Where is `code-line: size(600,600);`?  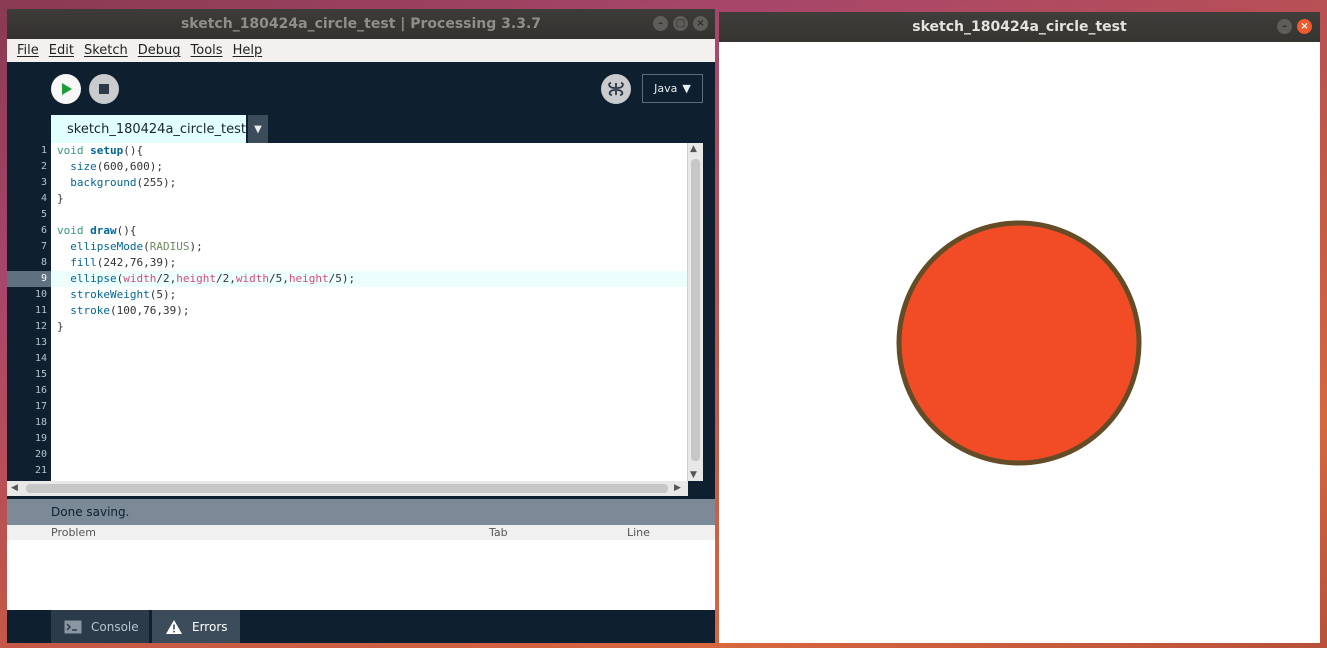 code-line: size(600,600); is located at coordinates (116, 166).